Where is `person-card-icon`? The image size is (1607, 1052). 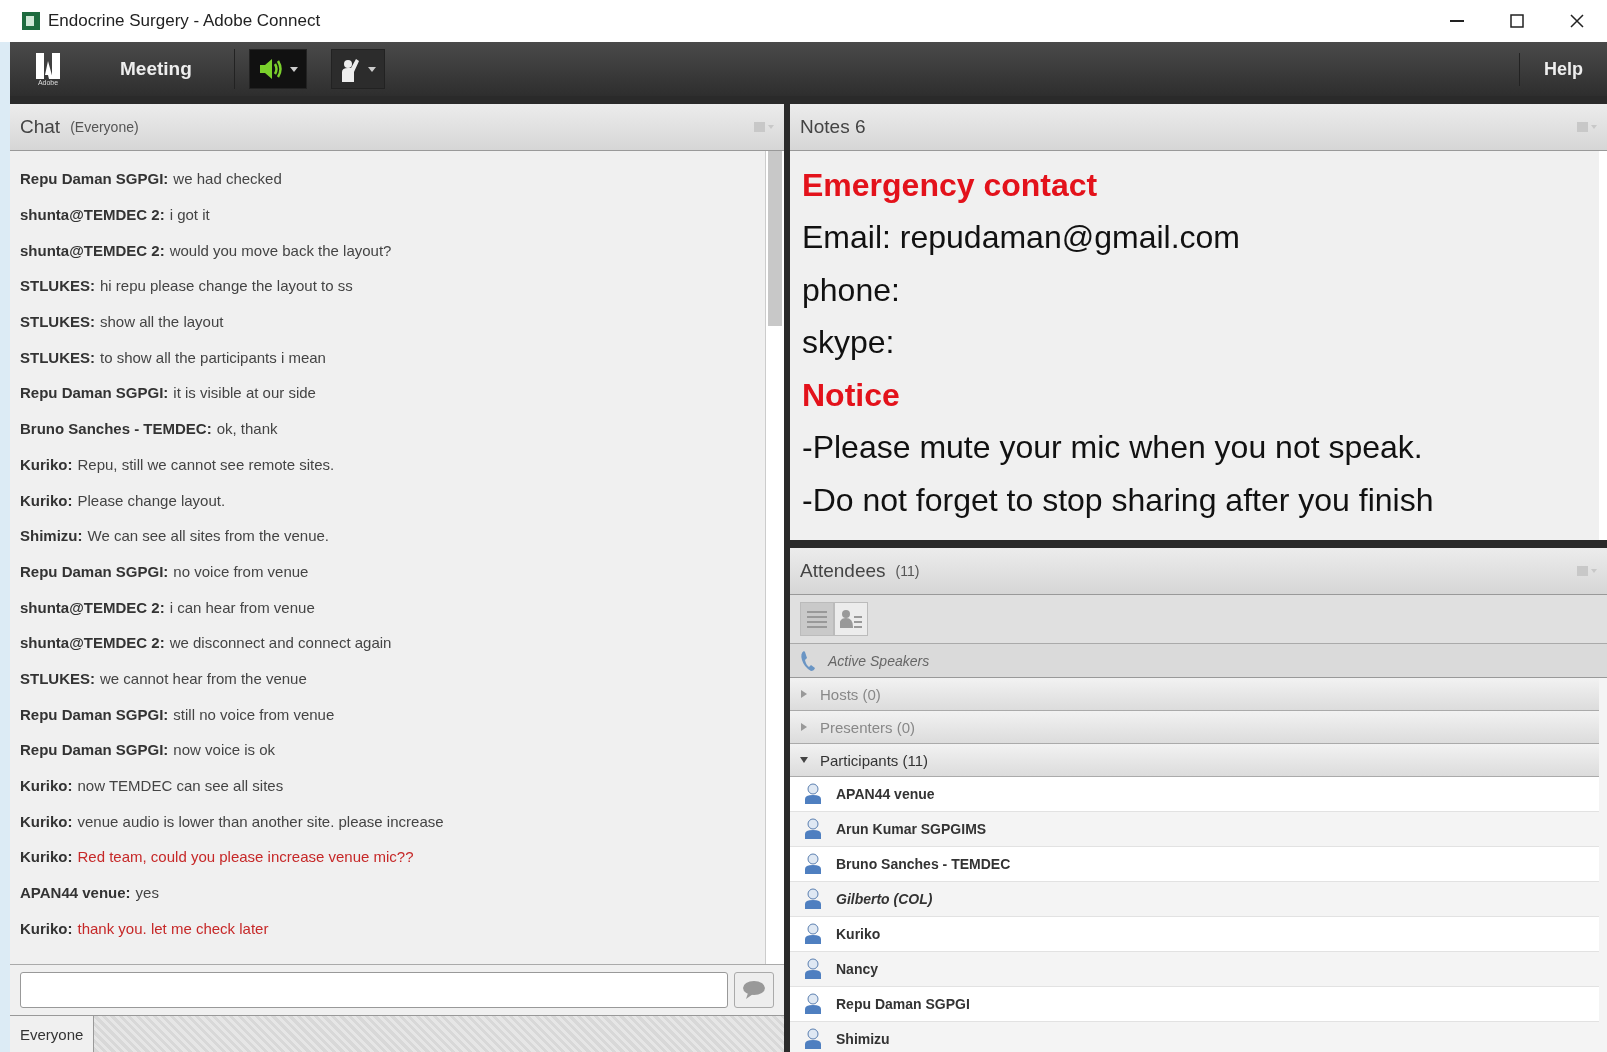 person-card-icon is located at coordinates (851, 619).